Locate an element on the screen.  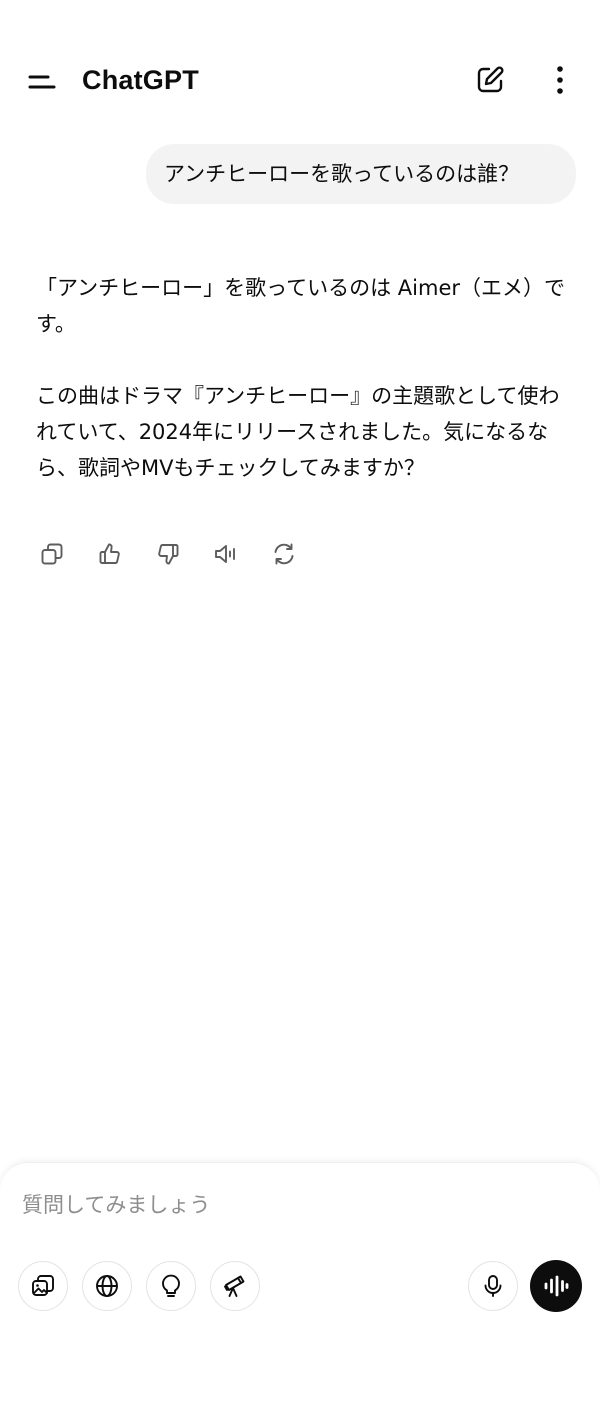
voice-mode-button is located at coordinates (556, 1286).